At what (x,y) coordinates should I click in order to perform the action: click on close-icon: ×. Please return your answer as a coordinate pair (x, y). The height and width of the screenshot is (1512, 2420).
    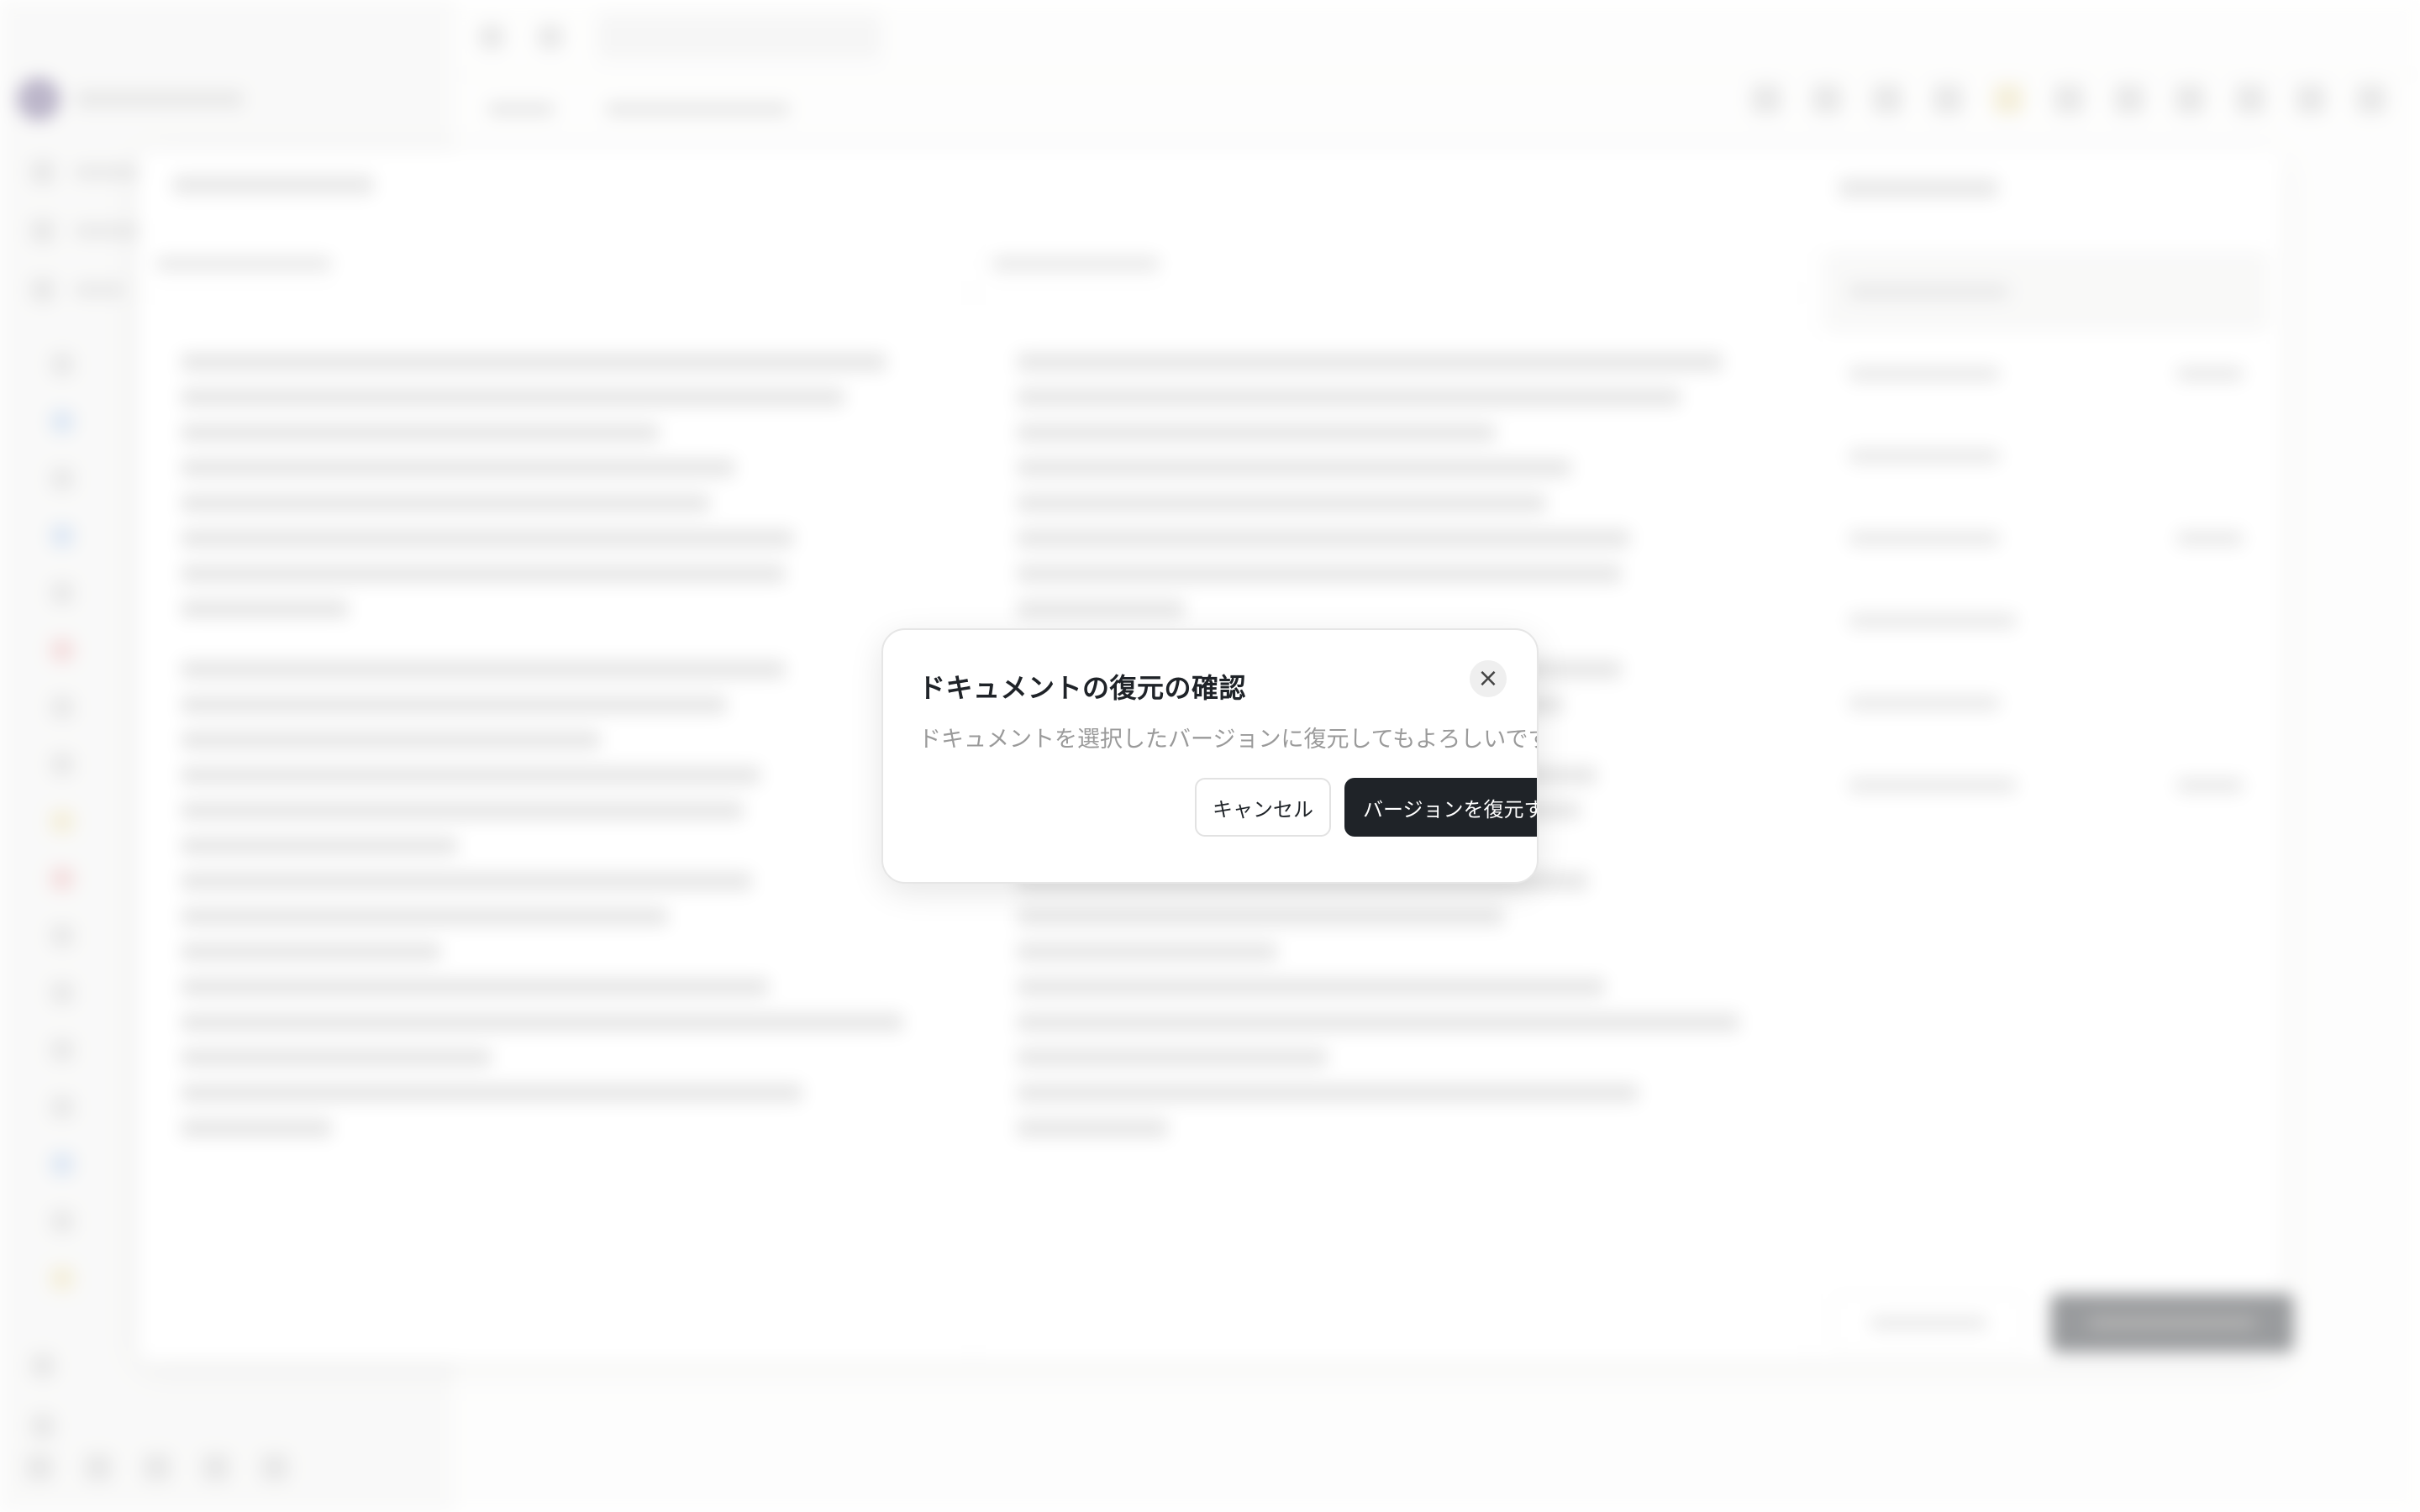
    Looking at the image, I should click on (1488, 678).